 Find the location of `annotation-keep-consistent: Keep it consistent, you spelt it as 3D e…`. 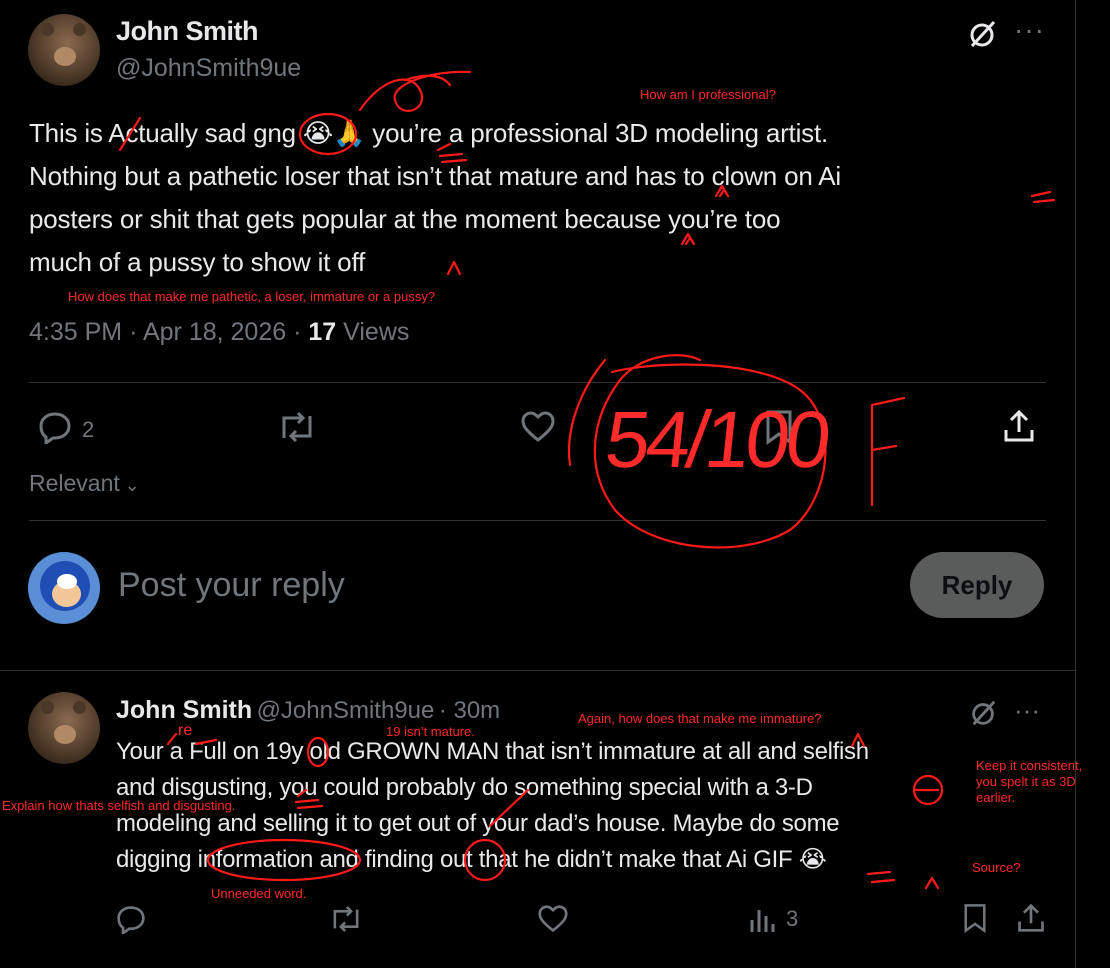

annotation-keep-consistent: Keep it consistent, you spelt it as 3D e… is located at coordinates (1029, 782).